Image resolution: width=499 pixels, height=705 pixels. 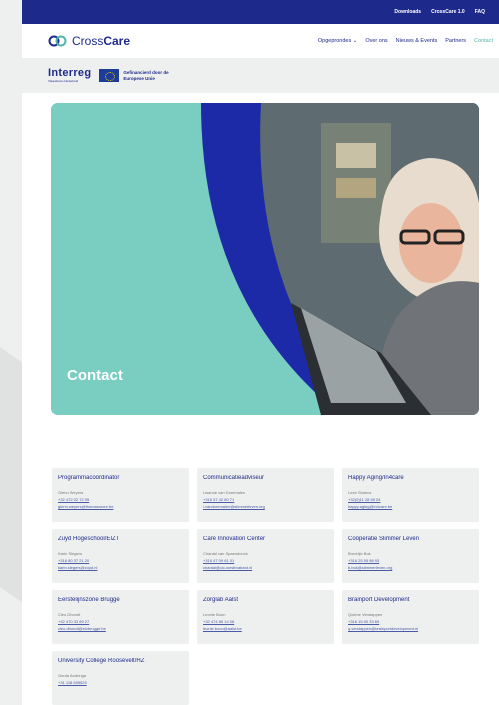 What do you see at coordinates (410, 621) in the screenshot?
I see `contact-phone-link: +316 15 90 33 65` at bounding box center [410, 621].